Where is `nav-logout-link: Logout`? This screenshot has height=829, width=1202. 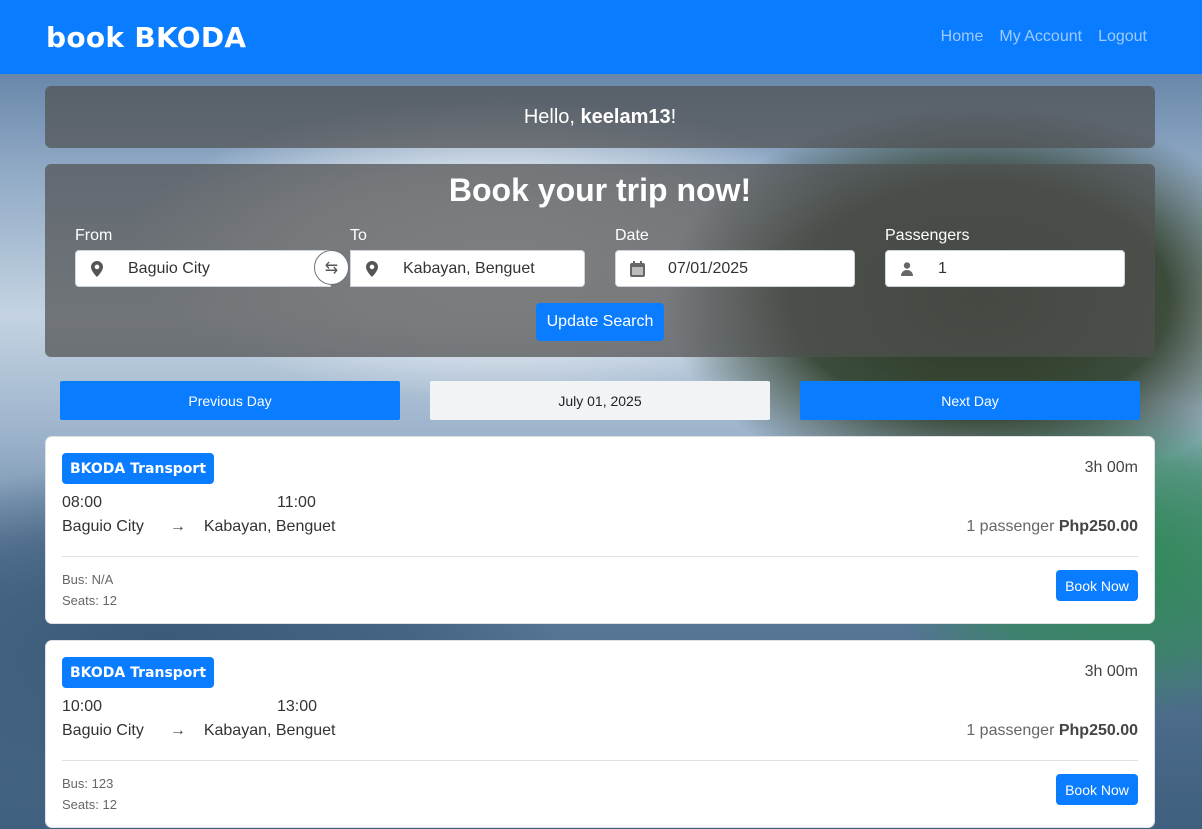 nav-logout-link: Logout is located at coordinates (1122, 37).